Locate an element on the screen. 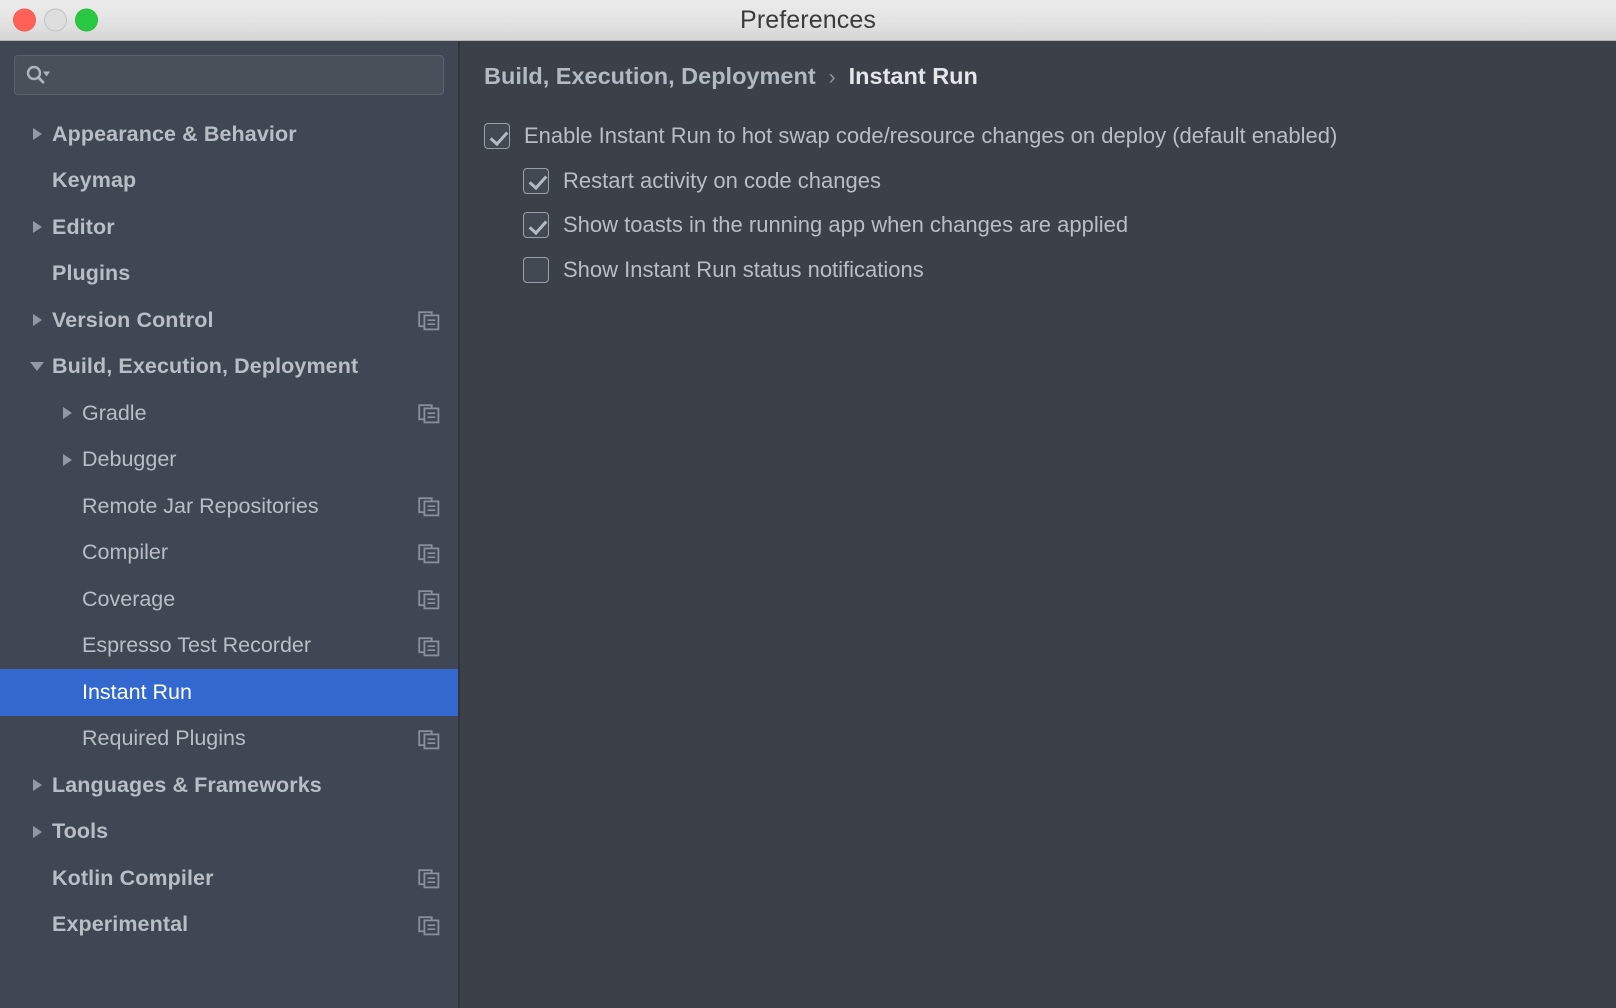 Image resolution: width=1616 pixels, height=1008 pixels. chevron-down-icon is located at coordinates (37, 367).